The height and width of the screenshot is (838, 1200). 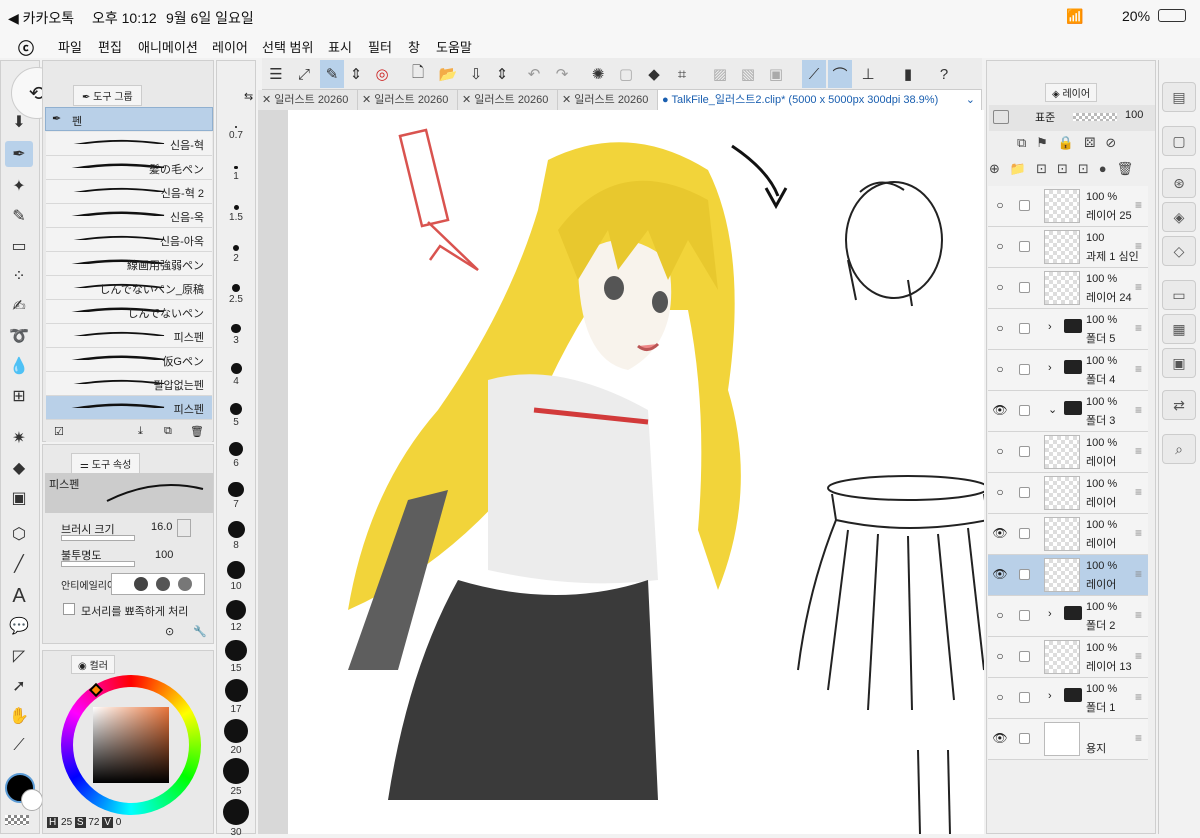 What do you see at coordinates (59, 431) in the screenshot?
I see `tool-settings-icon: ☑` at bounding box center [59, 431].